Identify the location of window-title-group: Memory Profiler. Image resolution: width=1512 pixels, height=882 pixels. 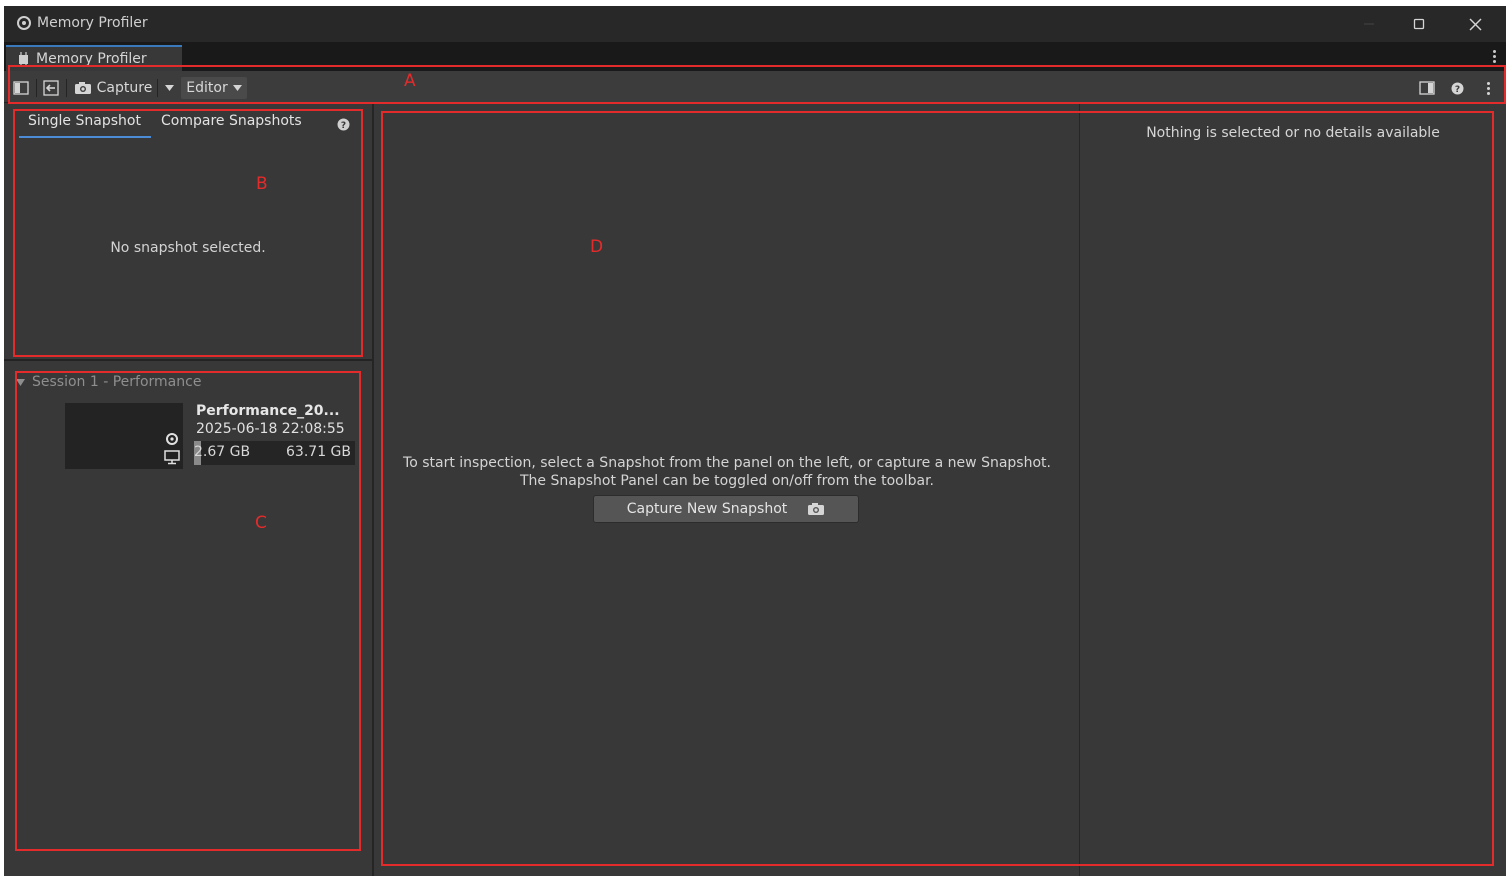
(82, 23).